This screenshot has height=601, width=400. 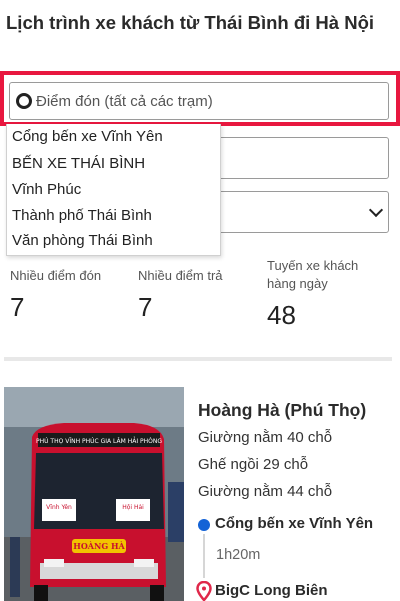 I want to click on stat-value-dropoffs: 7, so click(x=145, y=307).